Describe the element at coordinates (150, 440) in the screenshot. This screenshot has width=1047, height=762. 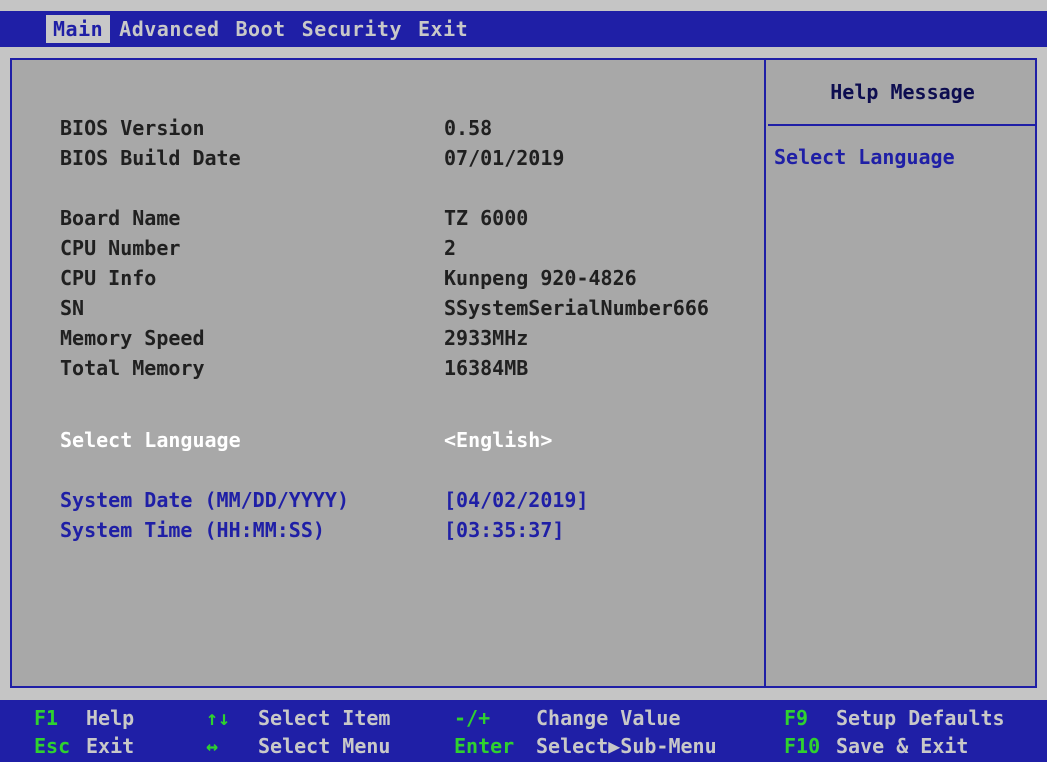
I see `select-language-label: Select Language` at that location.